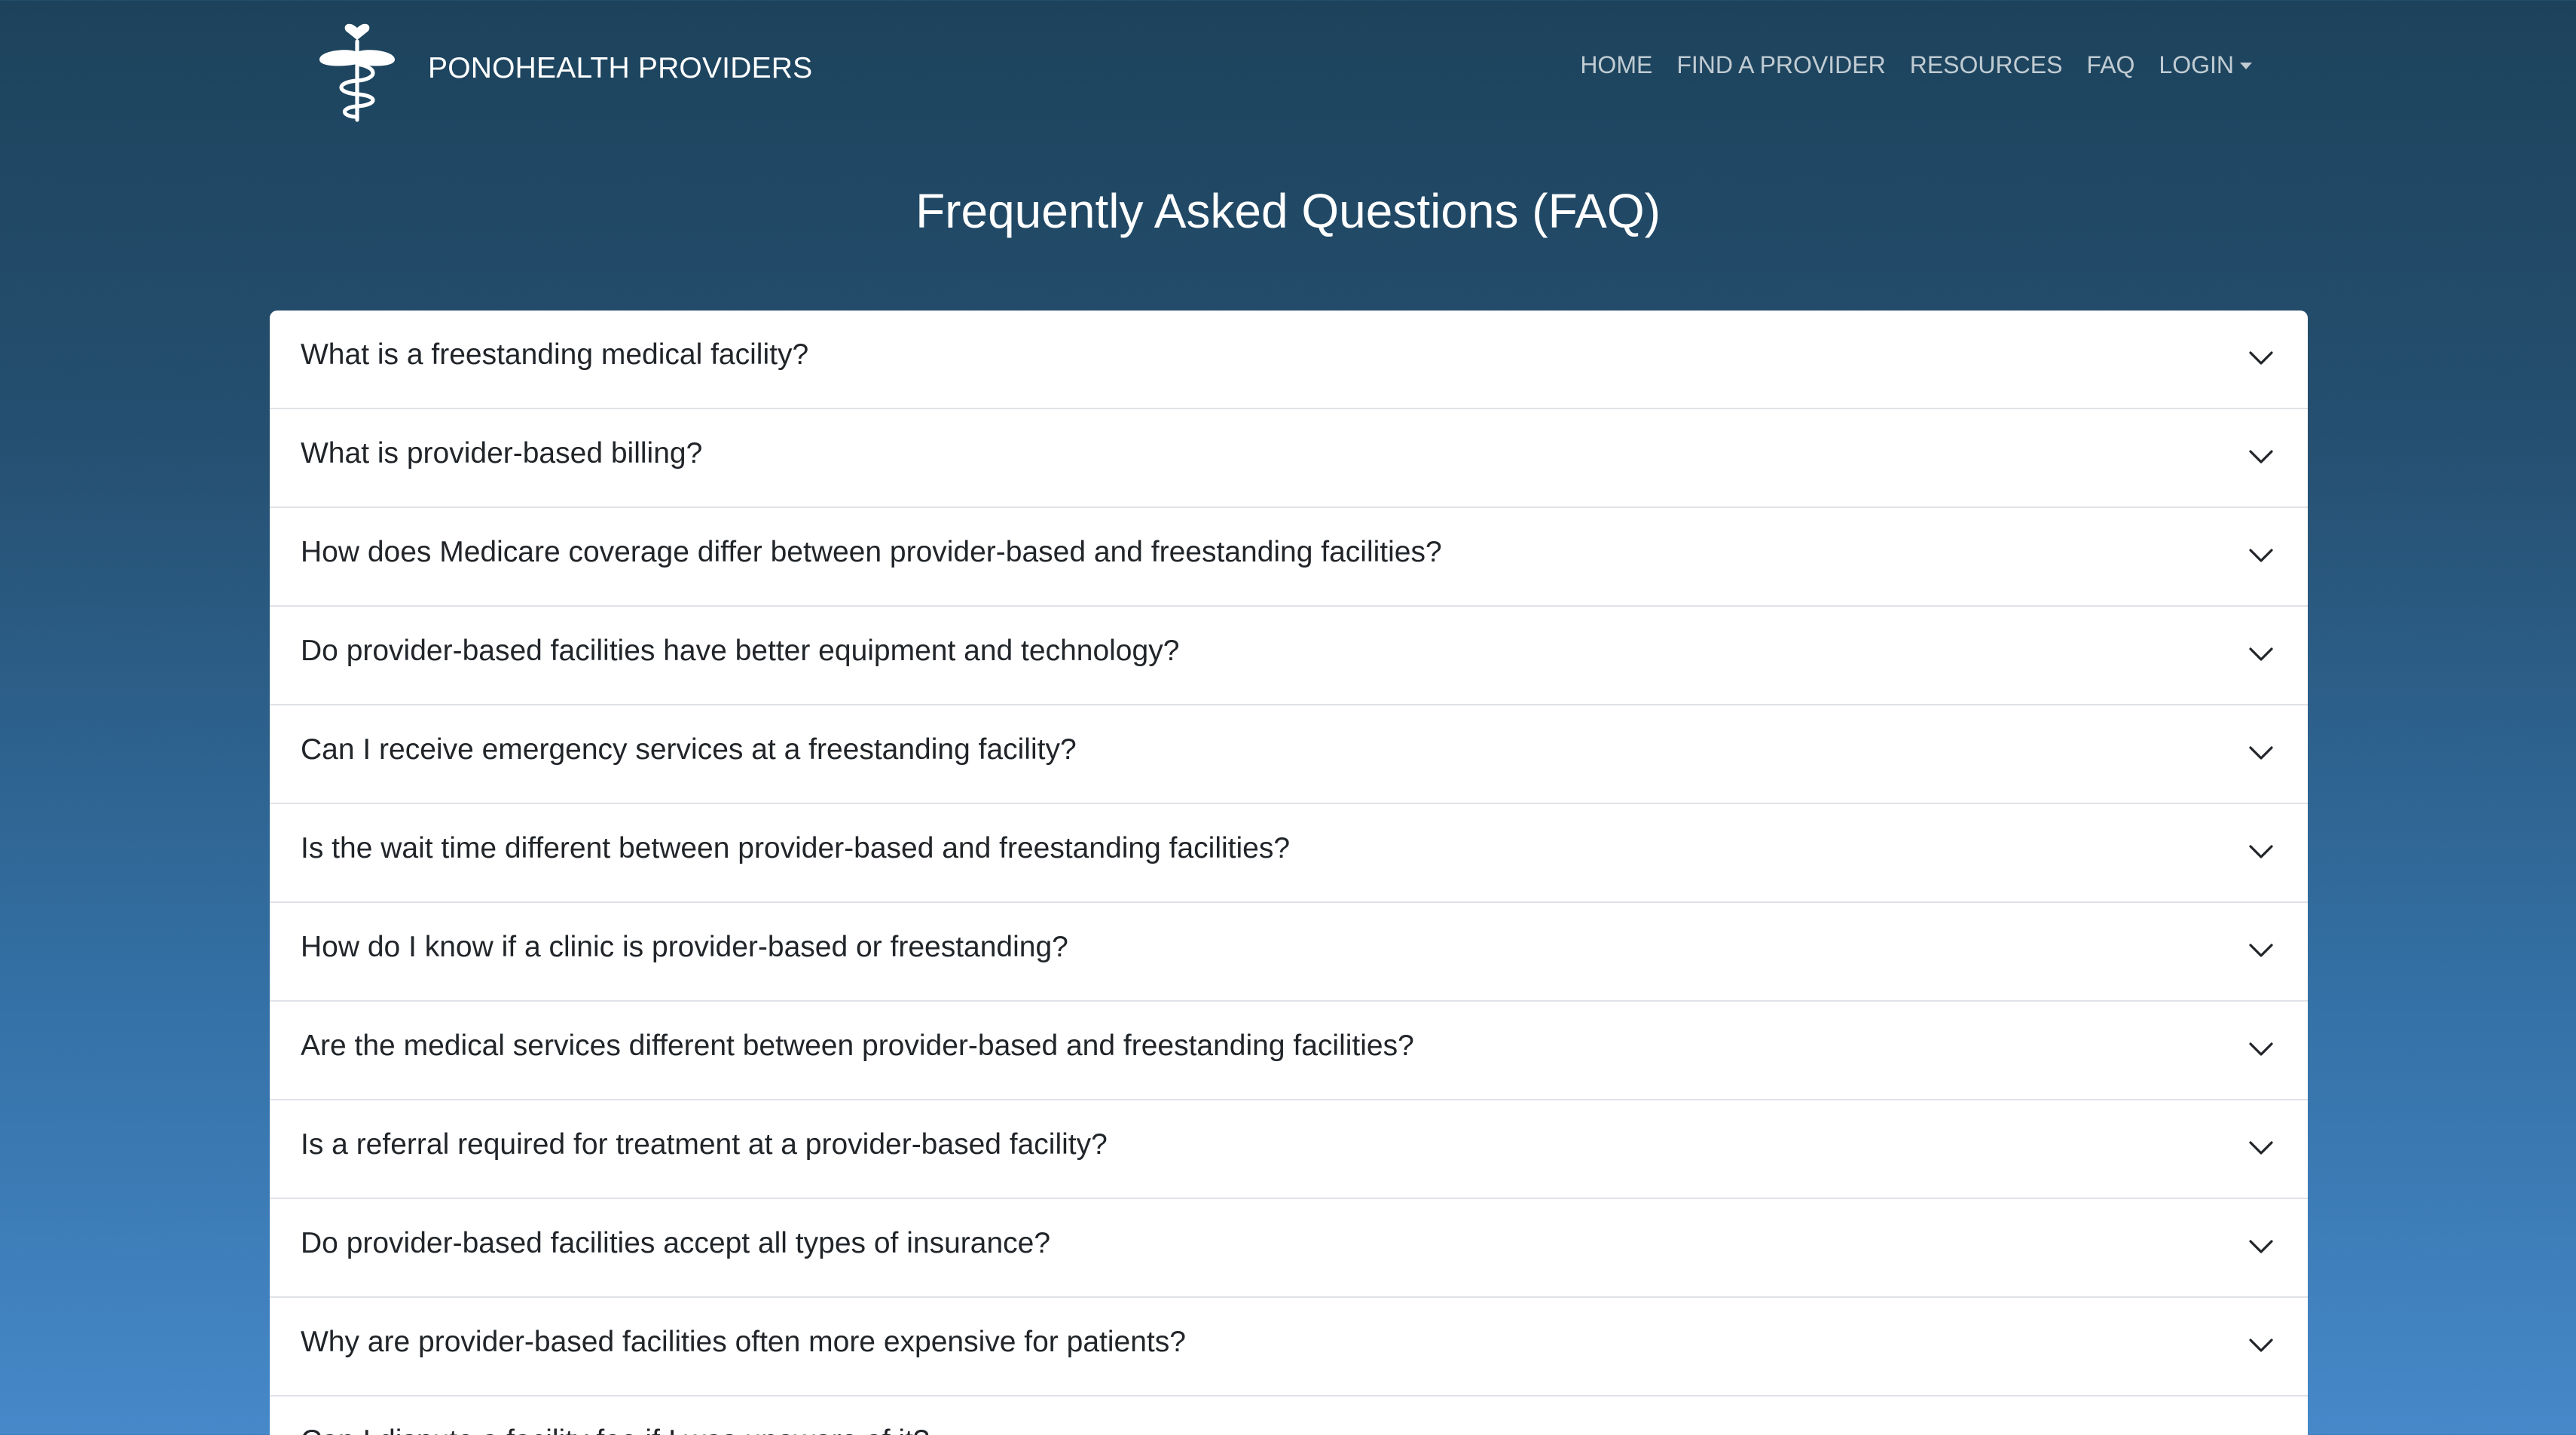  What do you see at coordinates (1288, 211) in the screenshot?
I see `page-title: Frequently Asked Questions (FAQ)` at bounding box center [1288, 211].